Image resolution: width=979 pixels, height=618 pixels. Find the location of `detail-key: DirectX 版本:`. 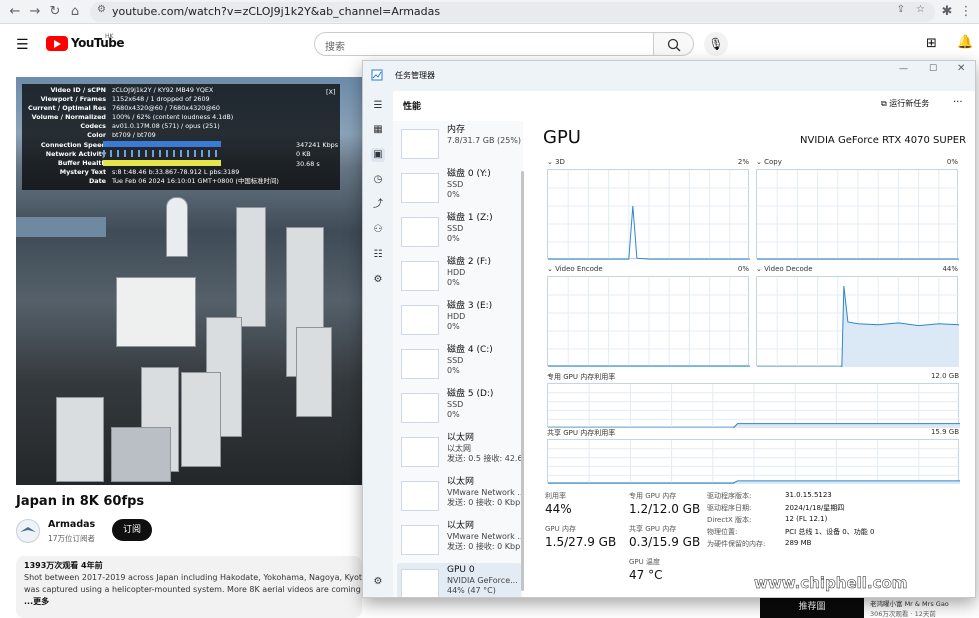

detail-key: DirectX 版本: is located at coordinates (729, 520).